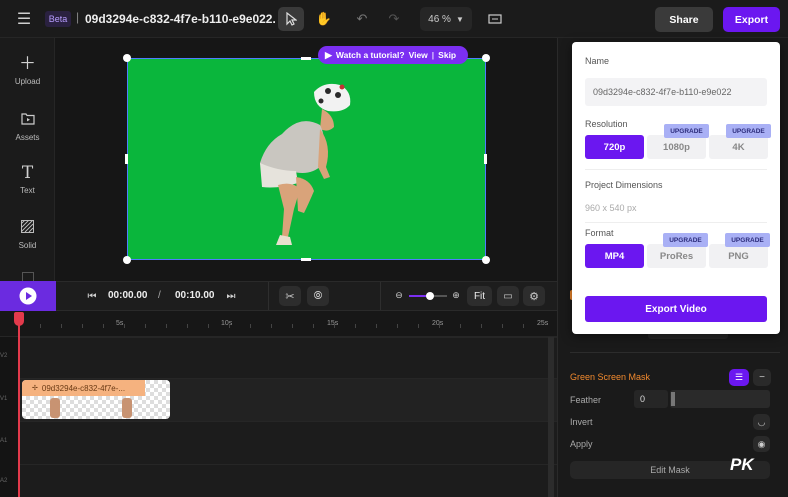 The image size is (788, 497). Describe the element at coordinates (306, 58) in the screenshot. I see `resize-handle-top` at that location.